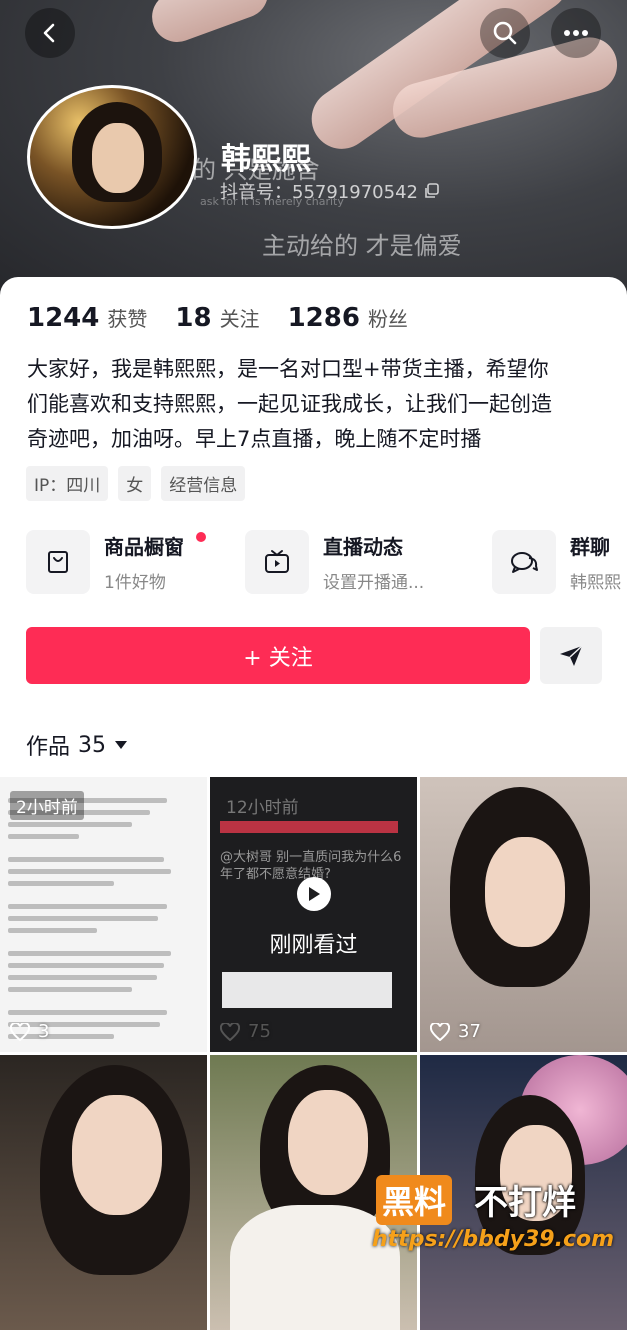 Image resolution: width=627 pixels, height=1330 pixels. Describe the element at coordinates (288, 369) in the screenshot. I see `bio-line: 大家好，我是韩熙熙，是一名对口型+带货主播，希望你` at that location.